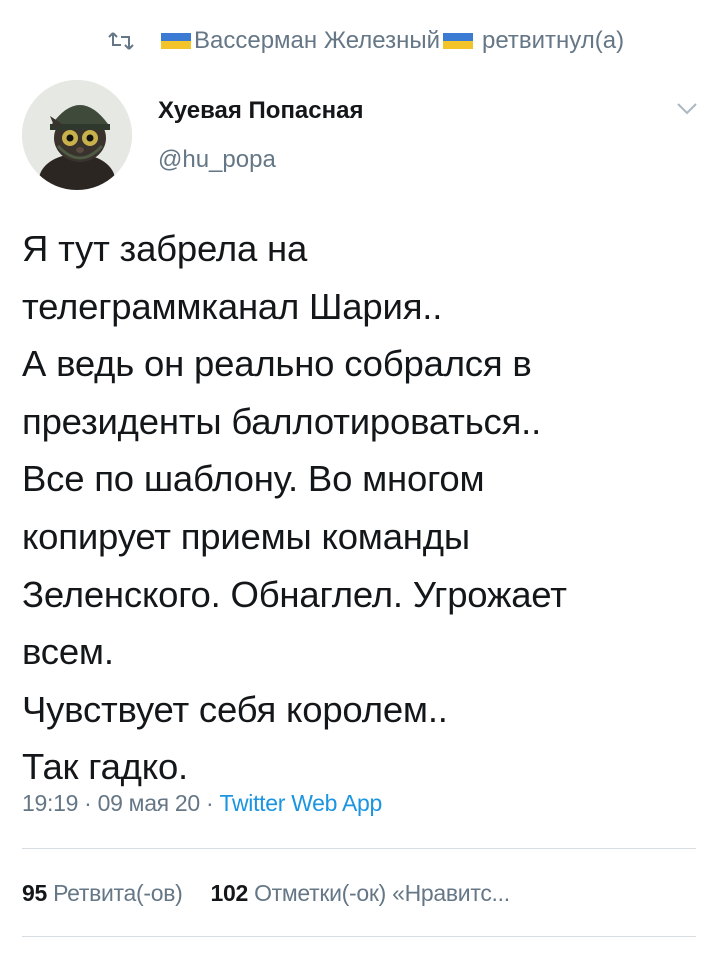  I want to click on retweets-count: 95, so click(34, 893).